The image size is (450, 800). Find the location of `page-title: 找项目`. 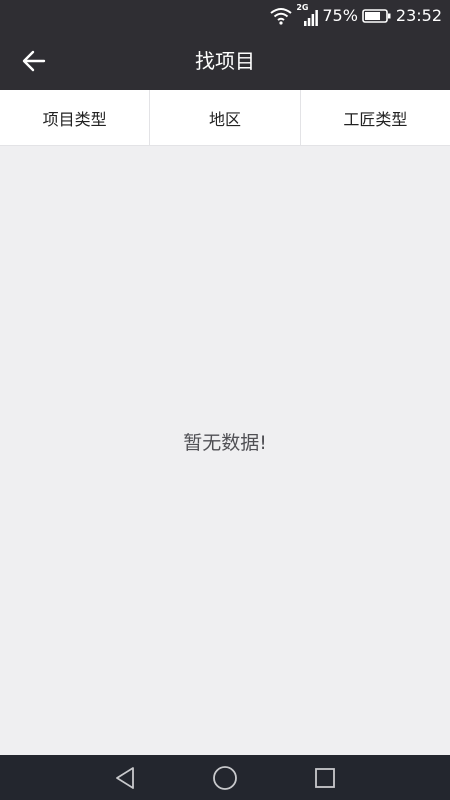

page-title: 找项目 is located at coordinates (225, 61).